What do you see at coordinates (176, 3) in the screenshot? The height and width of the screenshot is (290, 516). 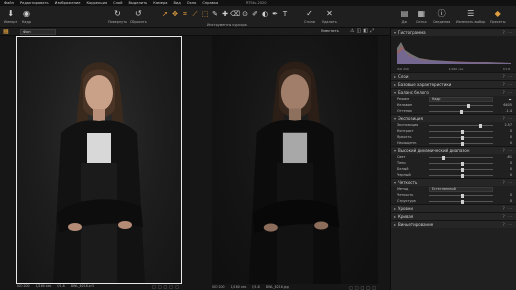 I see `menu-view: Вид` at bounding box center [176, 3].